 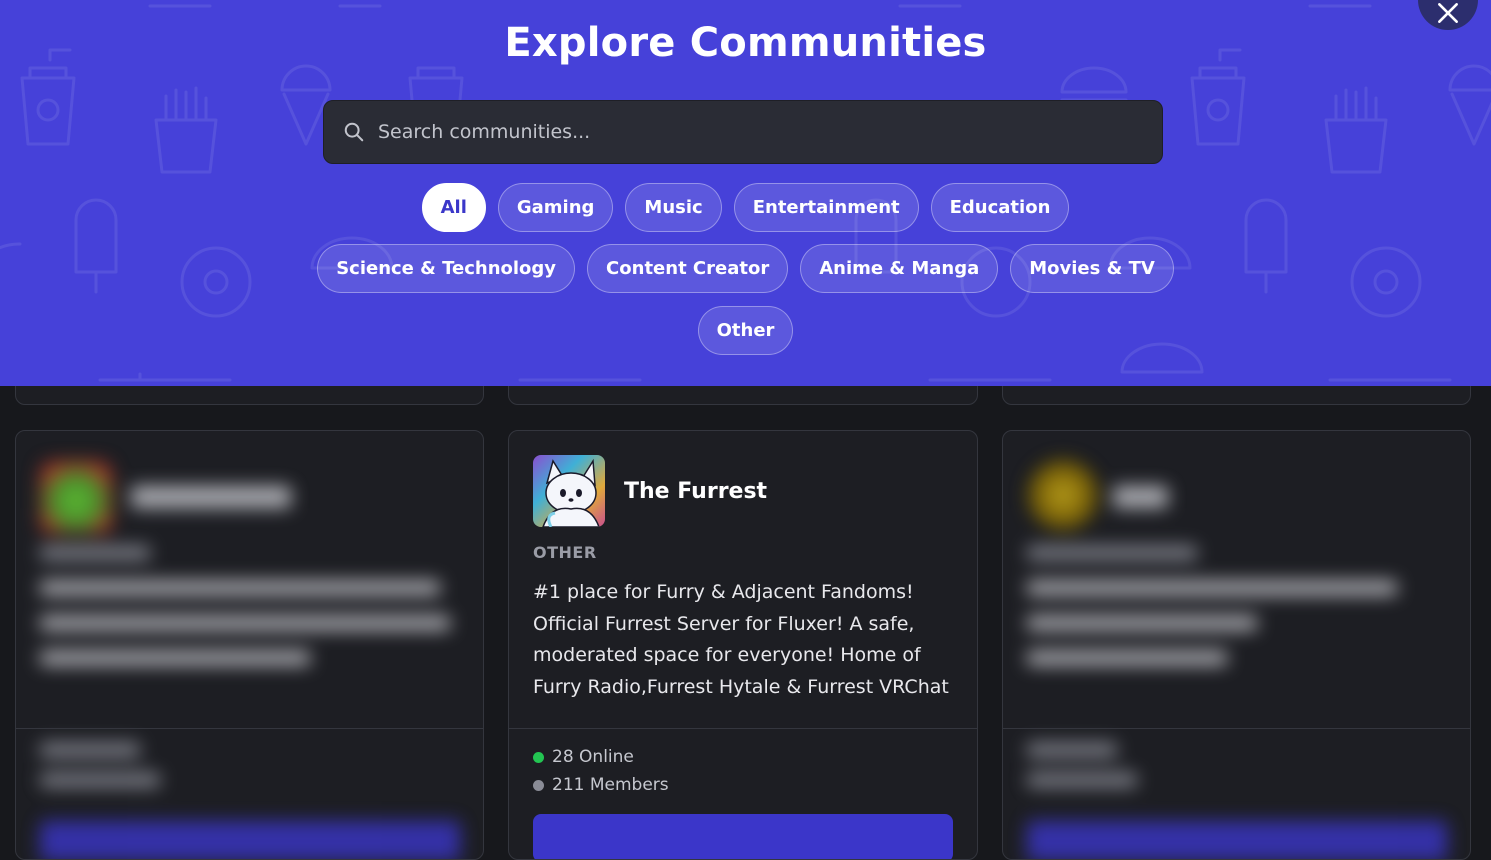 I want to click on close-icon, so click(x=1448, y=13).